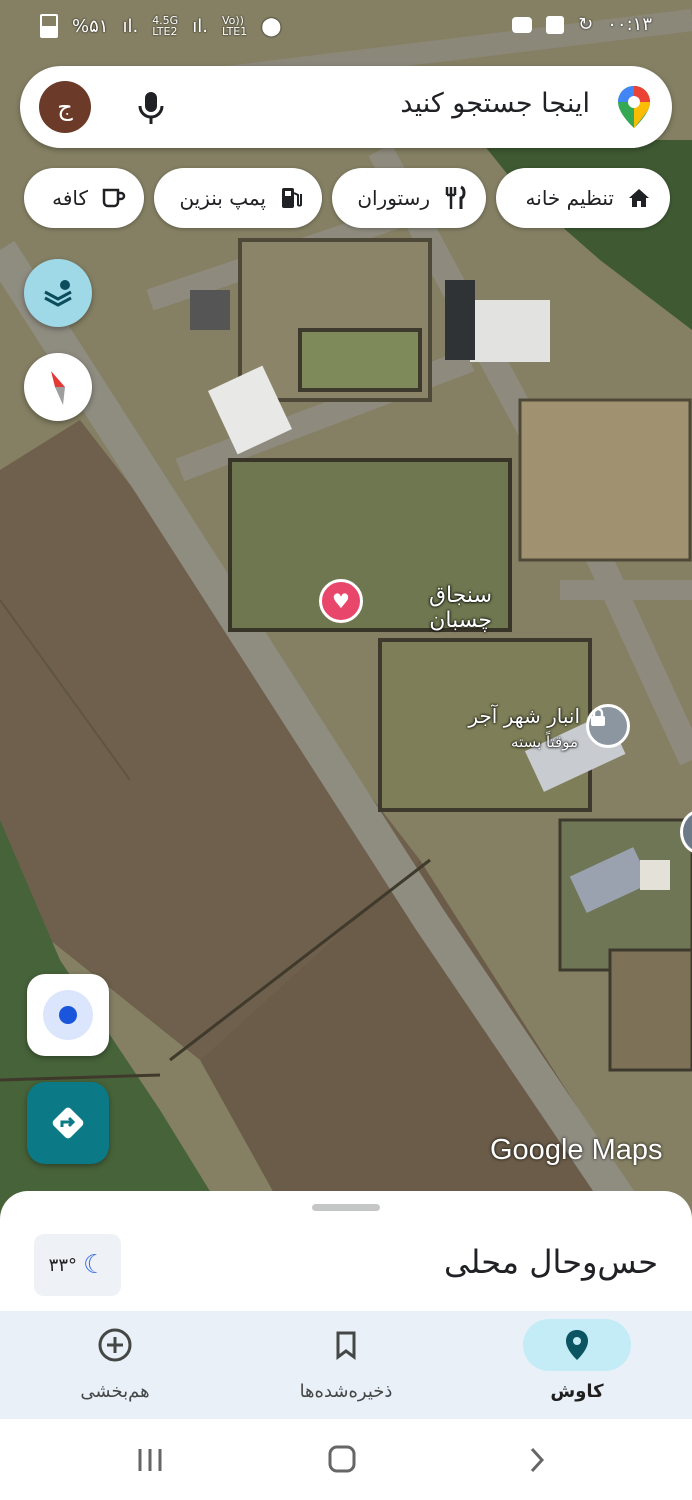 This screenshot has height=1500, width=692. What do you see at coordinates (495, 103) in the screenshot?
I see `search-input: اینجا جستجو کنید` at bounding box center [495, 103].